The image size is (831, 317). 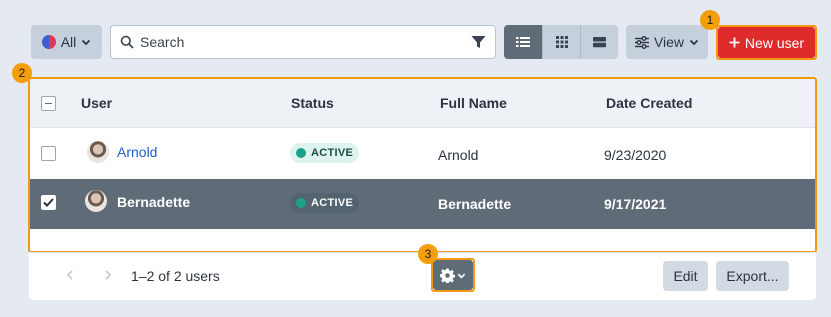 I want to click on search-input, so click(x=302, y=42).